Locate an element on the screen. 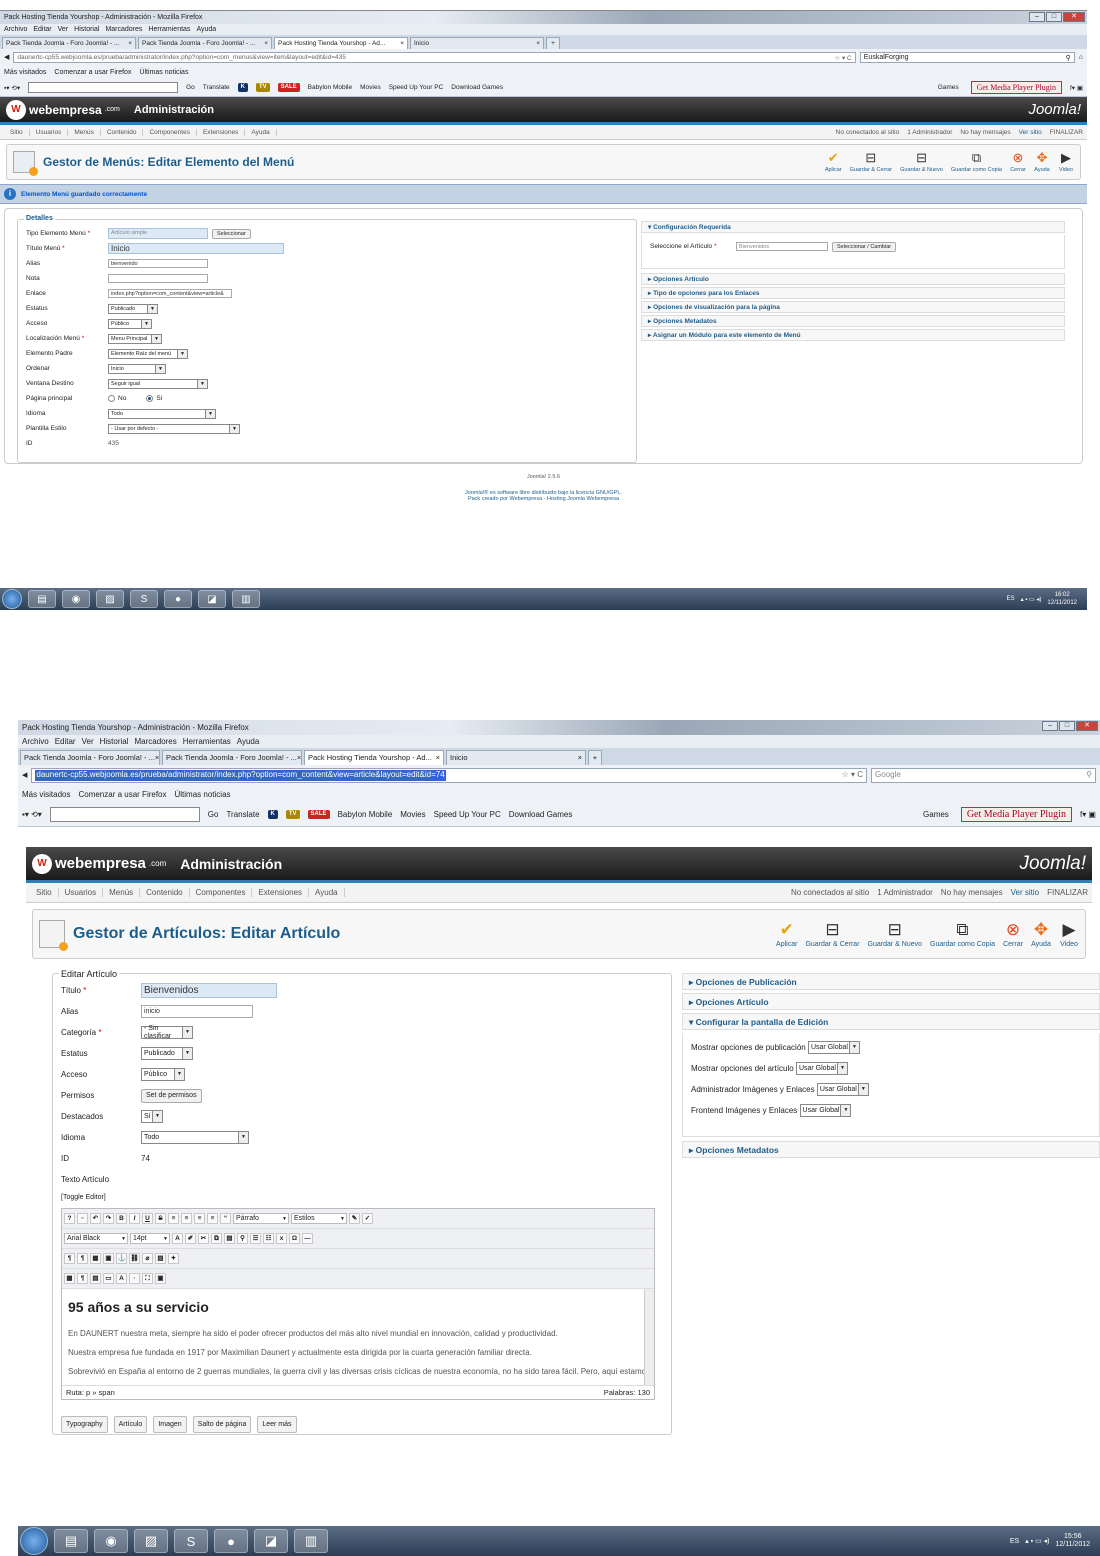 The width and height of the screenshot is (1100, 1556). media-icon: ▣ is located at coordinates (108, 1258).